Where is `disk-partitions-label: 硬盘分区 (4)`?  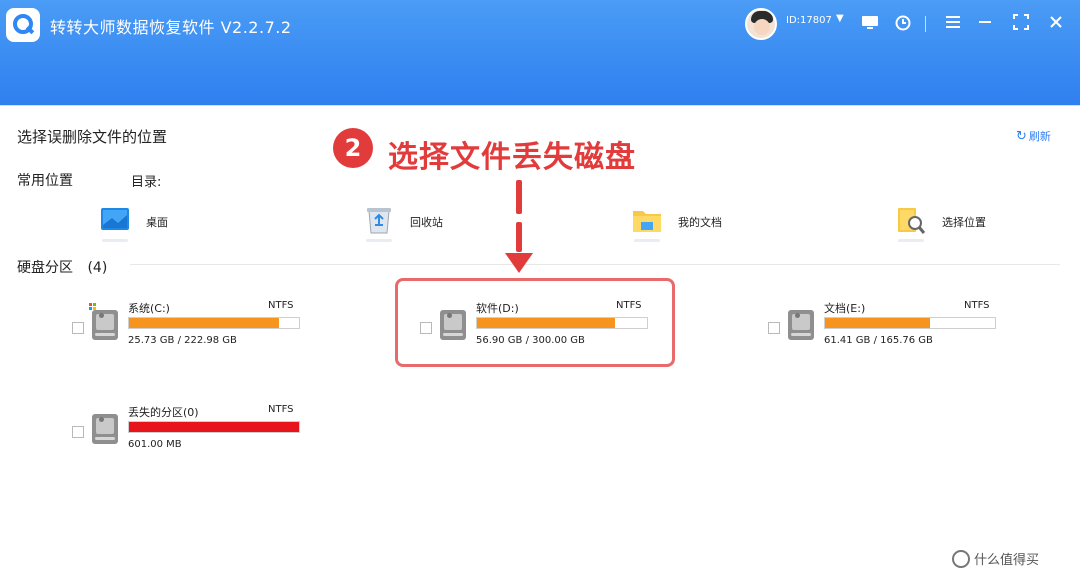
disk-partitions-label: 硬盘分区 (4) is located at coordinates (62, 267).